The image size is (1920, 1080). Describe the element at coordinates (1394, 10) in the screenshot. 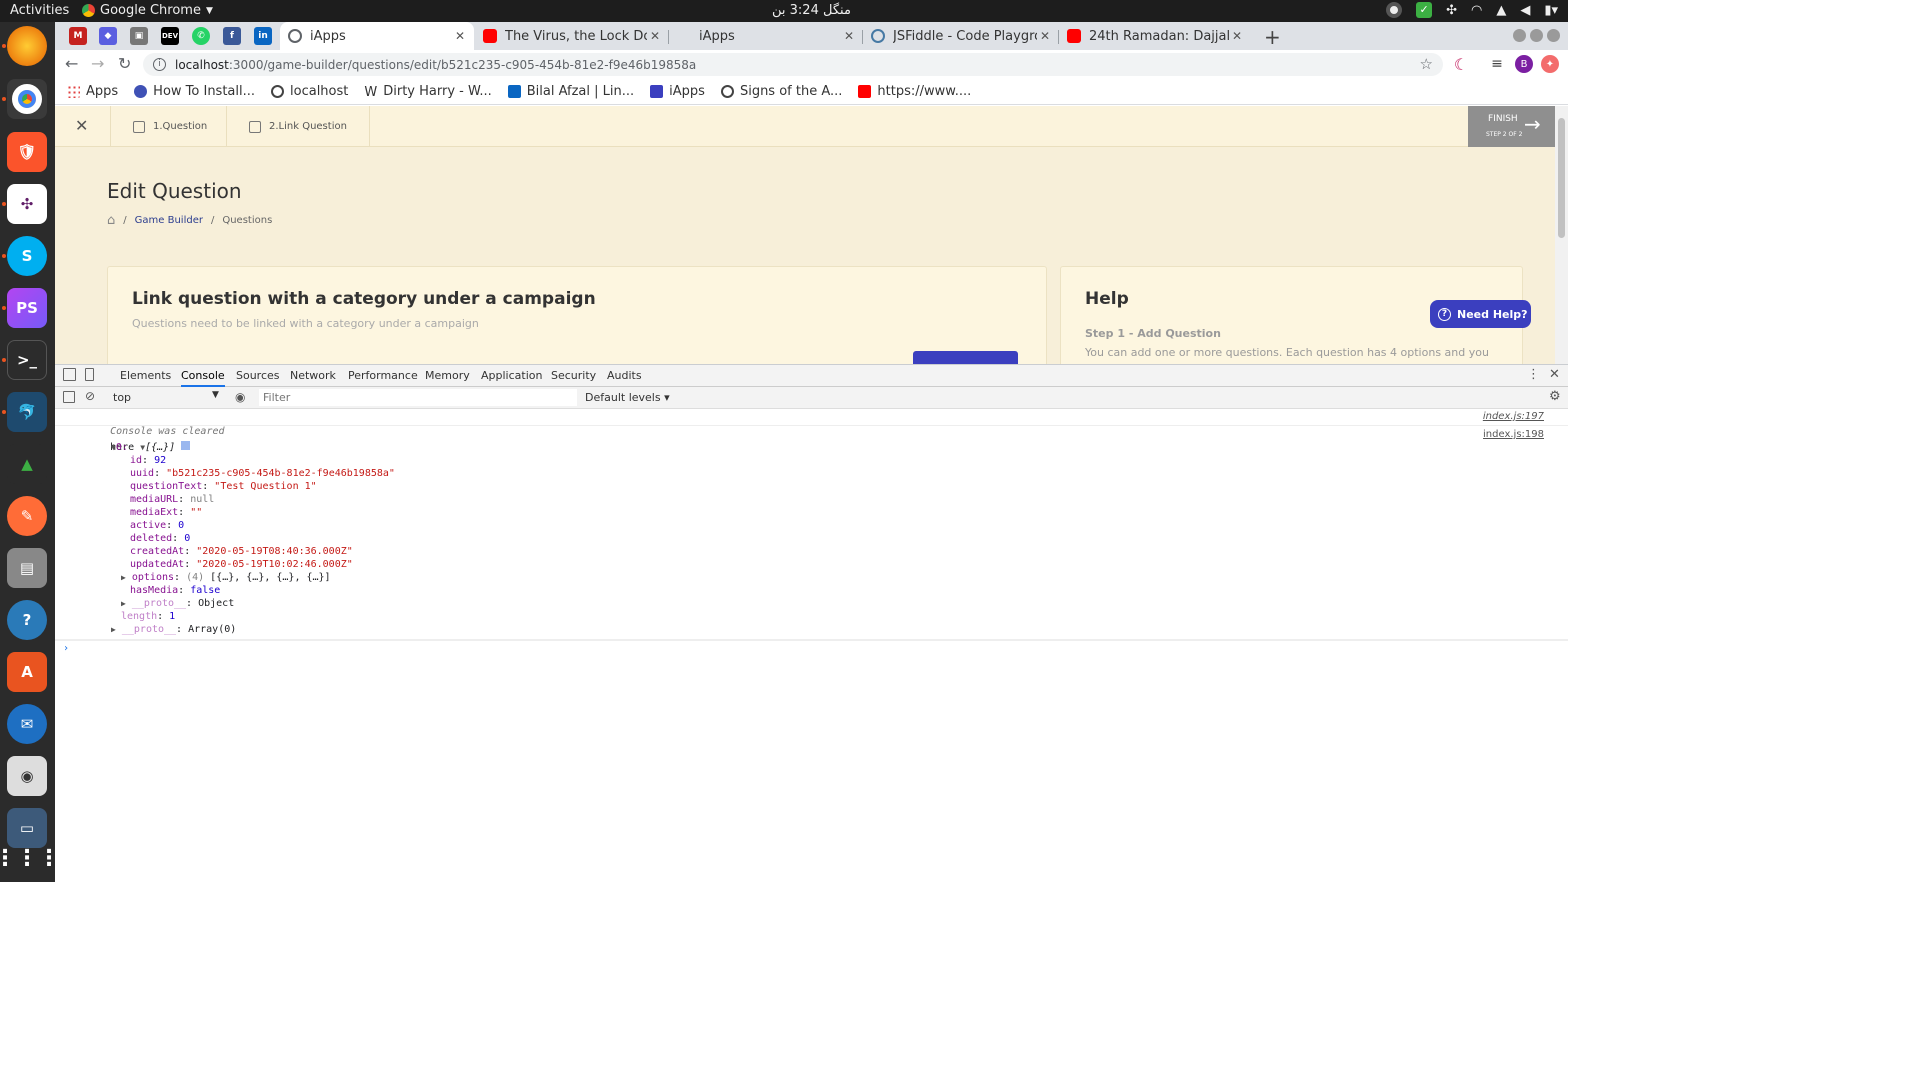

I see `record-icon` at that location.